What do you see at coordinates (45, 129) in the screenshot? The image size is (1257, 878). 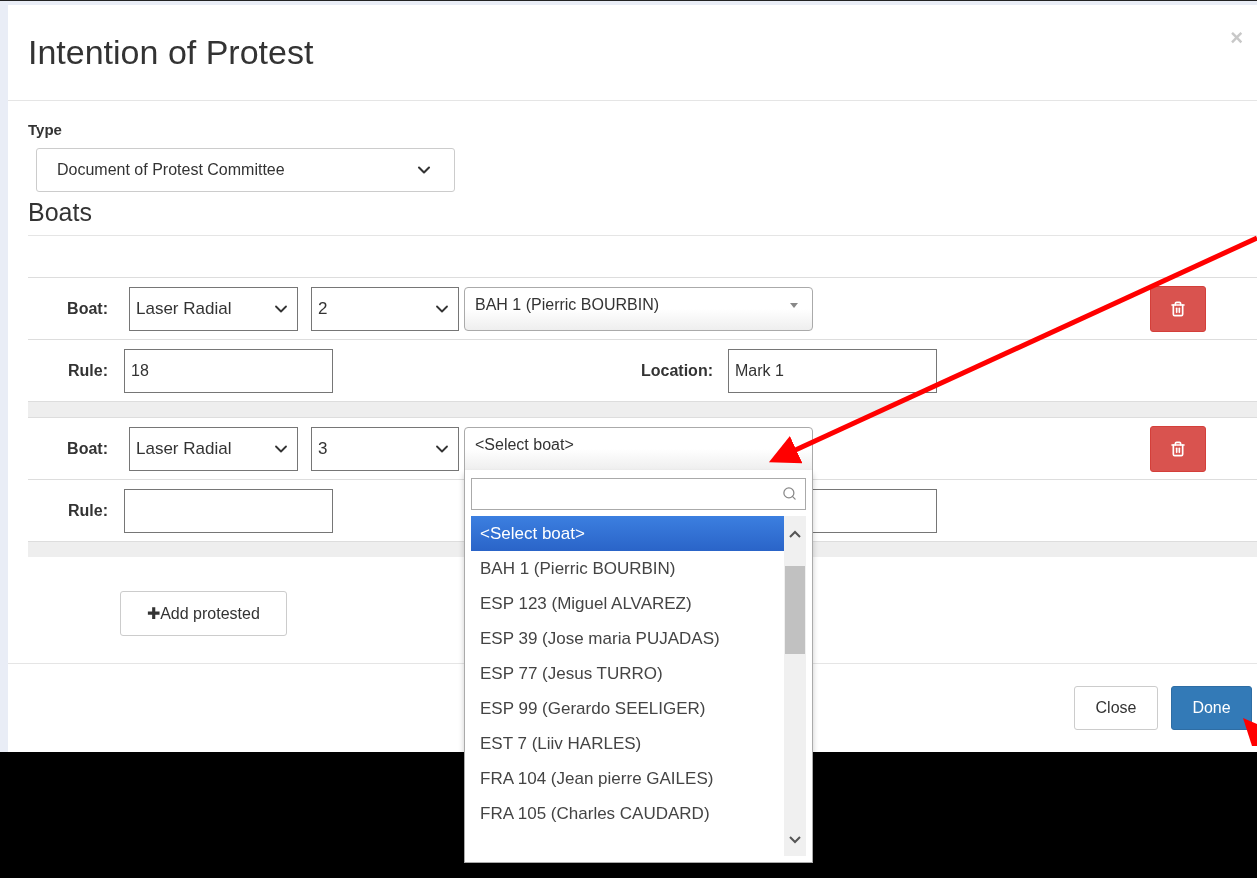 I see `field-label: Type` at bounding box center [45, 129].